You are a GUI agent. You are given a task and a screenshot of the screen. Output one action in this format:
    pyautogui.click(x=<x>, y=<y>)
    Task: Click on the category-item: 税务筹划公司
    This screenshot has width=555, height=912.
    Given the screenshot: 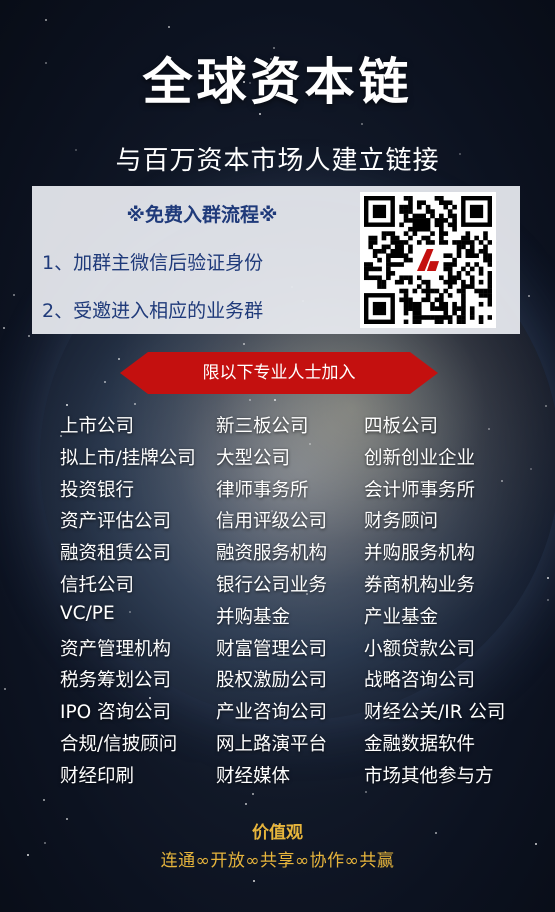 What is the action you would take?
    pyautogui.click(x=116, y=681)
    